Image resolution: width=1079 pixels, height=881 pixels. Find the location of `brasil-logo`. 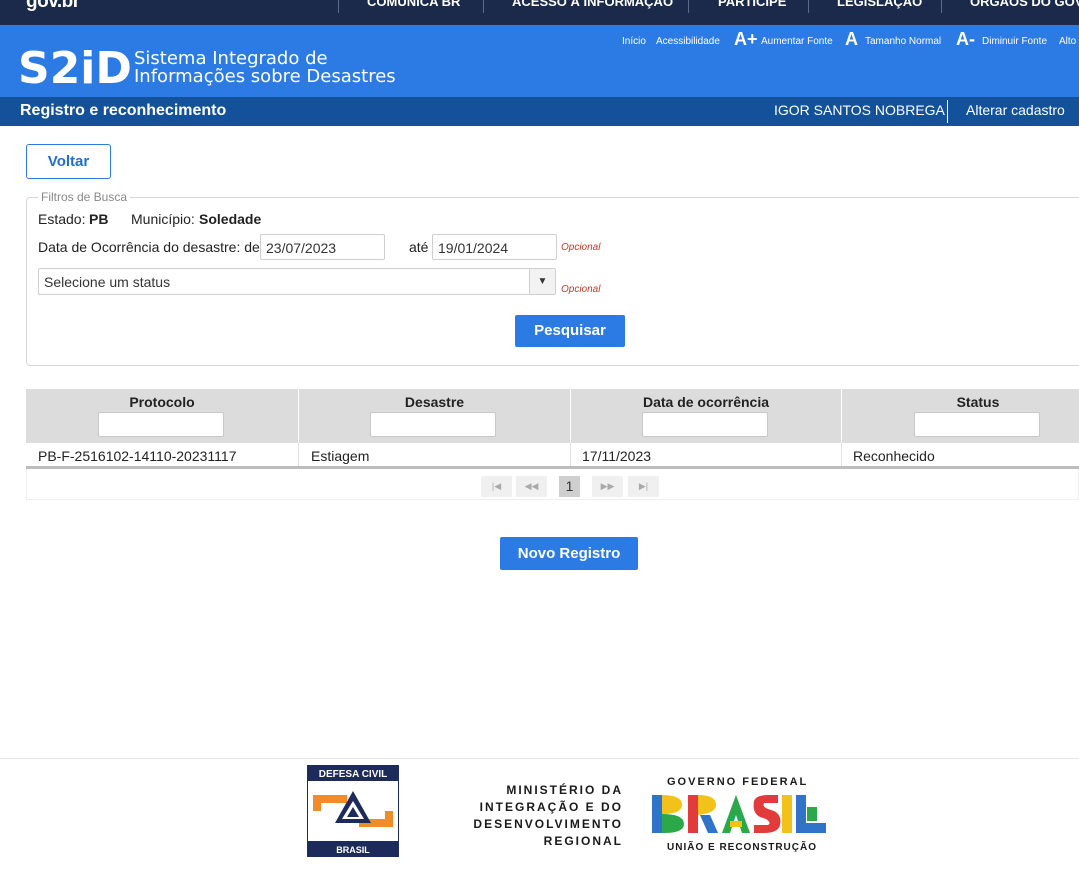

brasil-logo is located at coordinates (739, 815).